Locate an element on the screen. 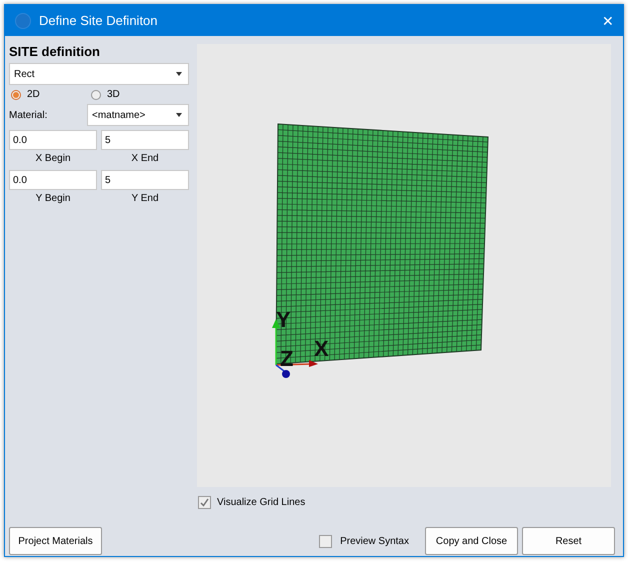  section-heading: SITE definition is located at coordinates (55, 51).